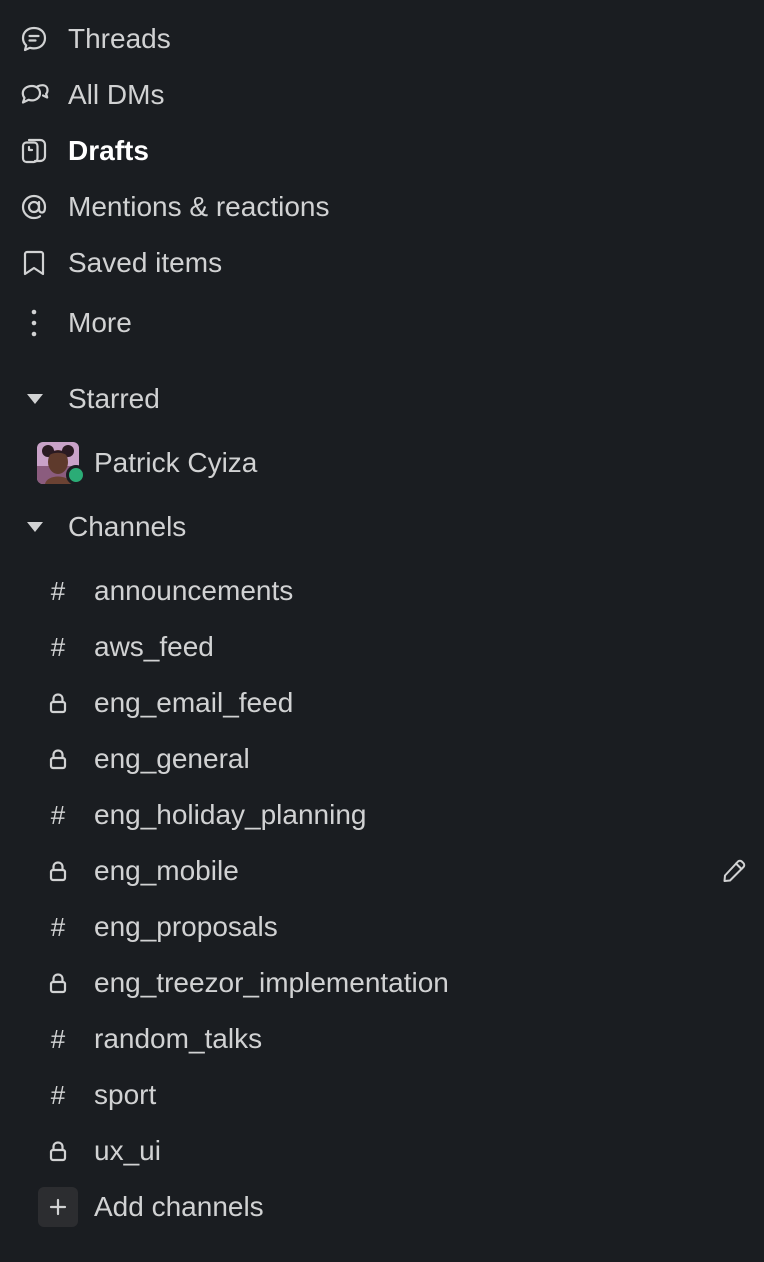  What do you see at coordinates (382, 871) in the screenshot?
I see `channel-item-eng-mobile: eng_mobile` at bounding box center [382, 871].